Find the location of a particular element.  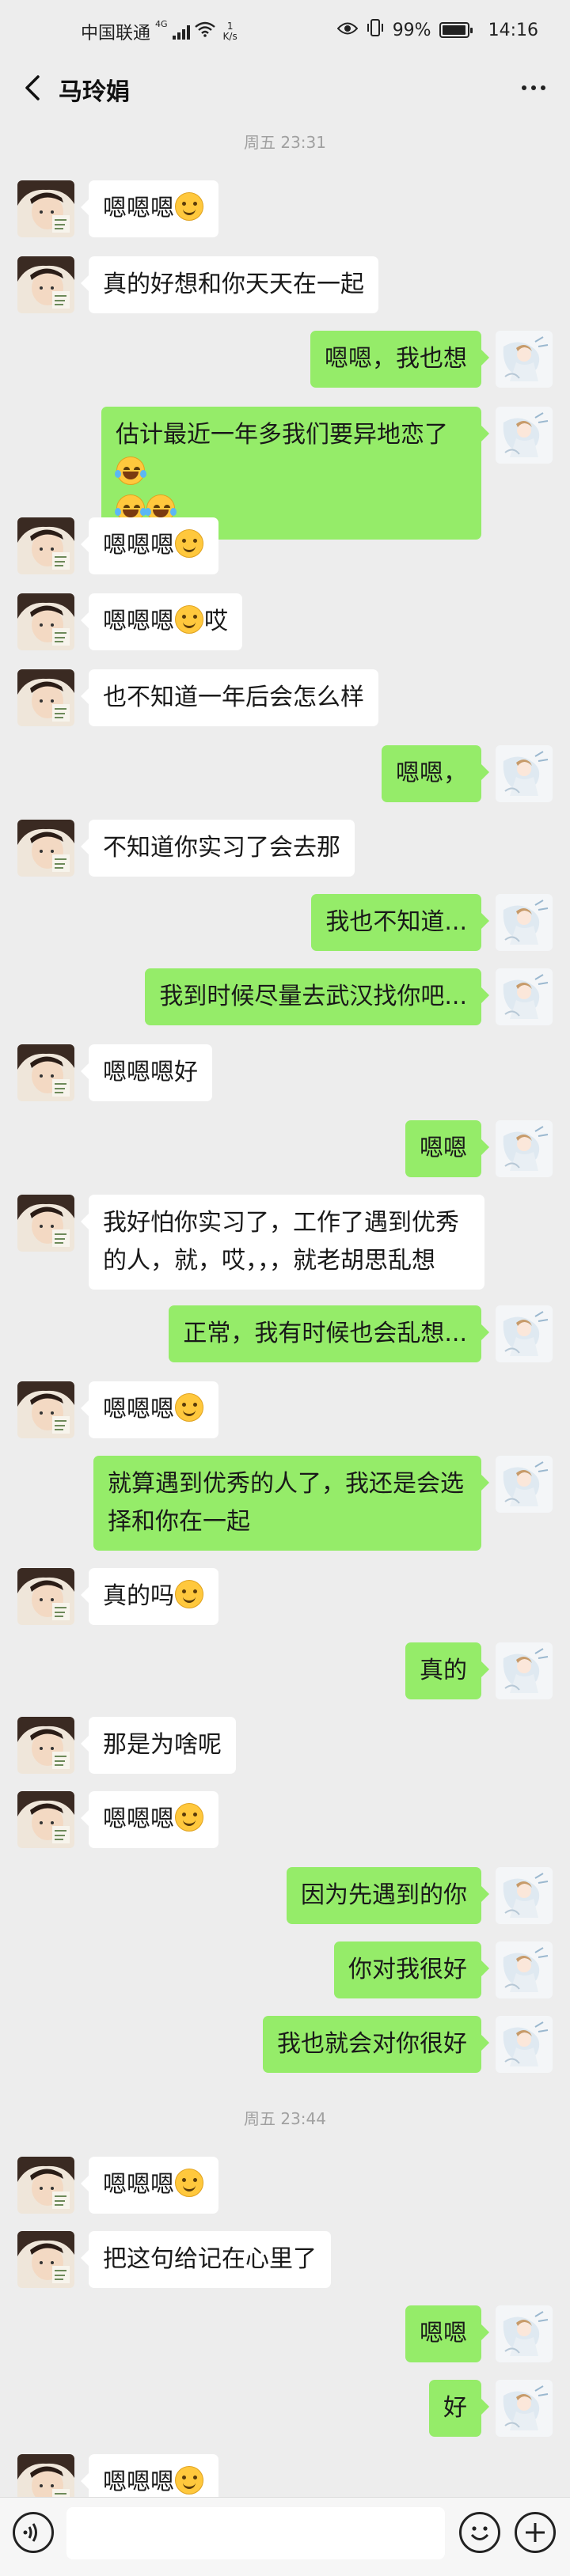

status-right: 99% 14:16 is located at coordinates (437, 30).